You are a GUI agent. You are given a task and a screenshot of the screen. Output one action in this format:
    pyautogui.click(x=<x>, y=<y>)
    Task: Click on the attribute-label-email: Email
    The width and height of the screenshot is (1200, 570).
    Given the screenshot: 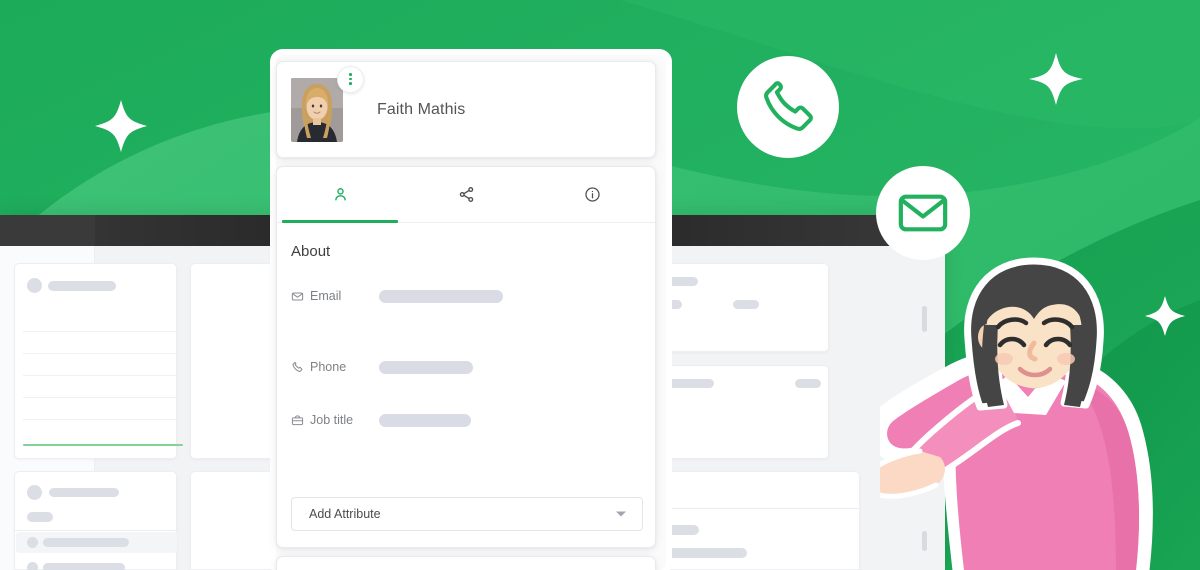 What is the action you would take?
    pyautogui.click(x=335, y=296)
    